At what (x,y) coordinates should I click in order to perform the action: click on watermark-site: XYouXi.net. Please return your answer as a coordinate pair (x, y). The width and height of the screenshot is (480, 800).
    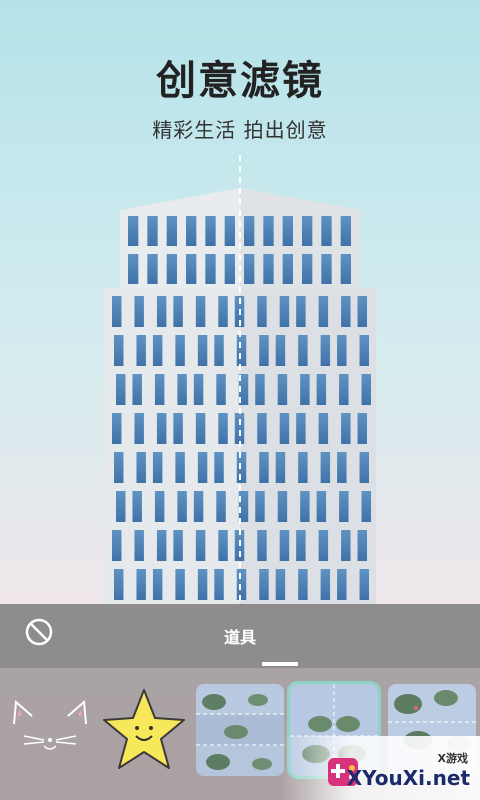
    Looking at the image, I should click on (408, 778).